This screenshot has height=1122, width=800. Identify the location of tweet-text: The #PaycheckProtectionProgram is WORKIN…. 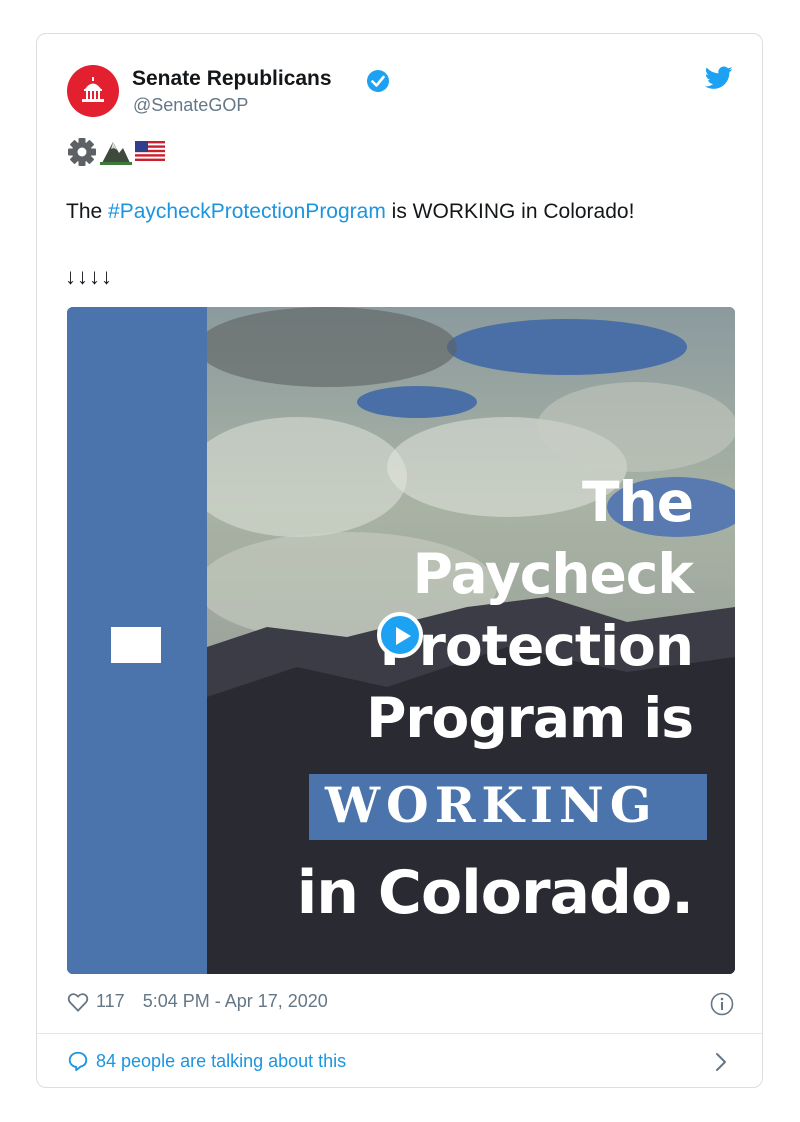
(350, 212).